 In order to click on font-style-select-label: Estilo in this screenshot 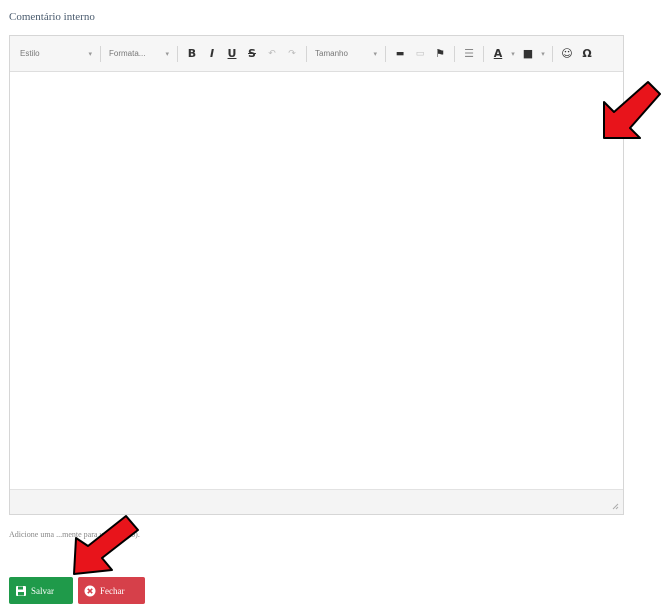, I will do `click(30, 53)`.